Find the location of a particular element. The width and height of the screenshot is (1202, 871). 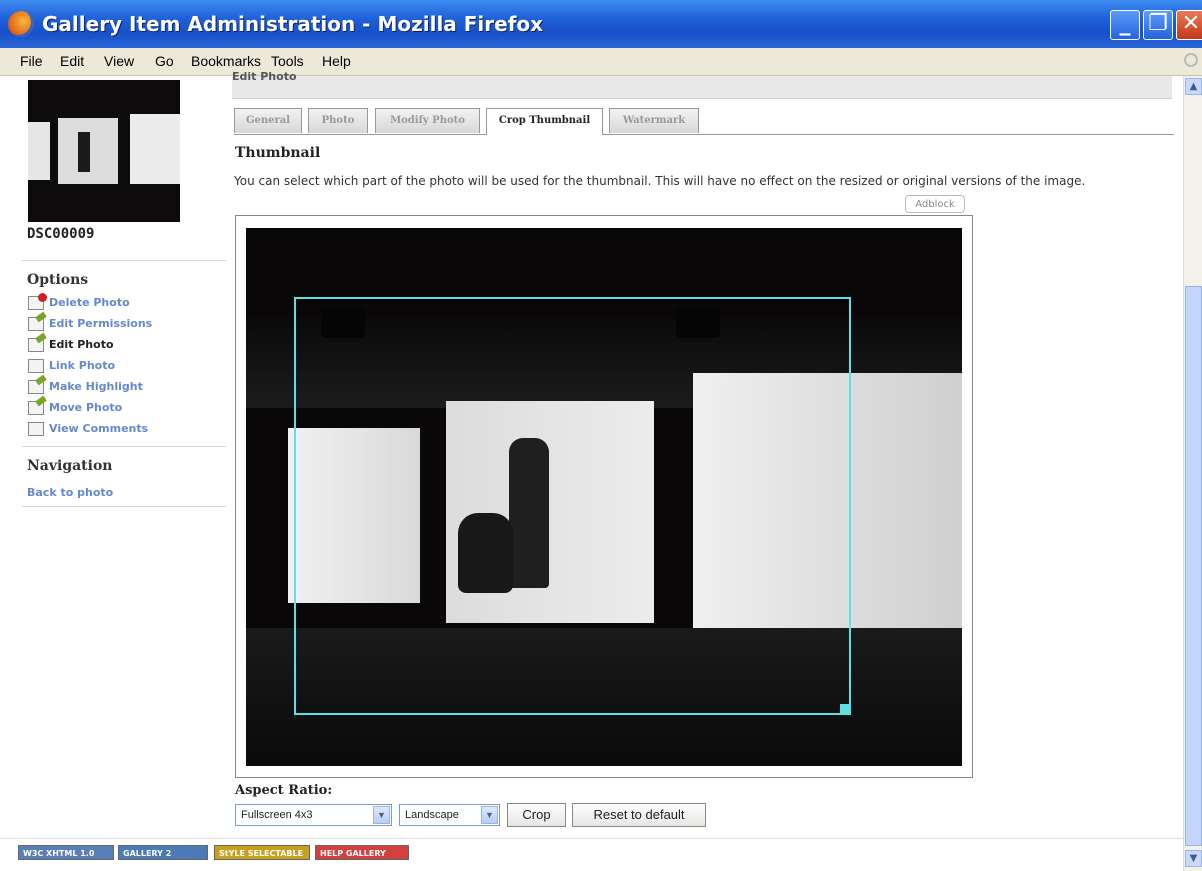

options-heading: Options is located at coordinates (58, 280).